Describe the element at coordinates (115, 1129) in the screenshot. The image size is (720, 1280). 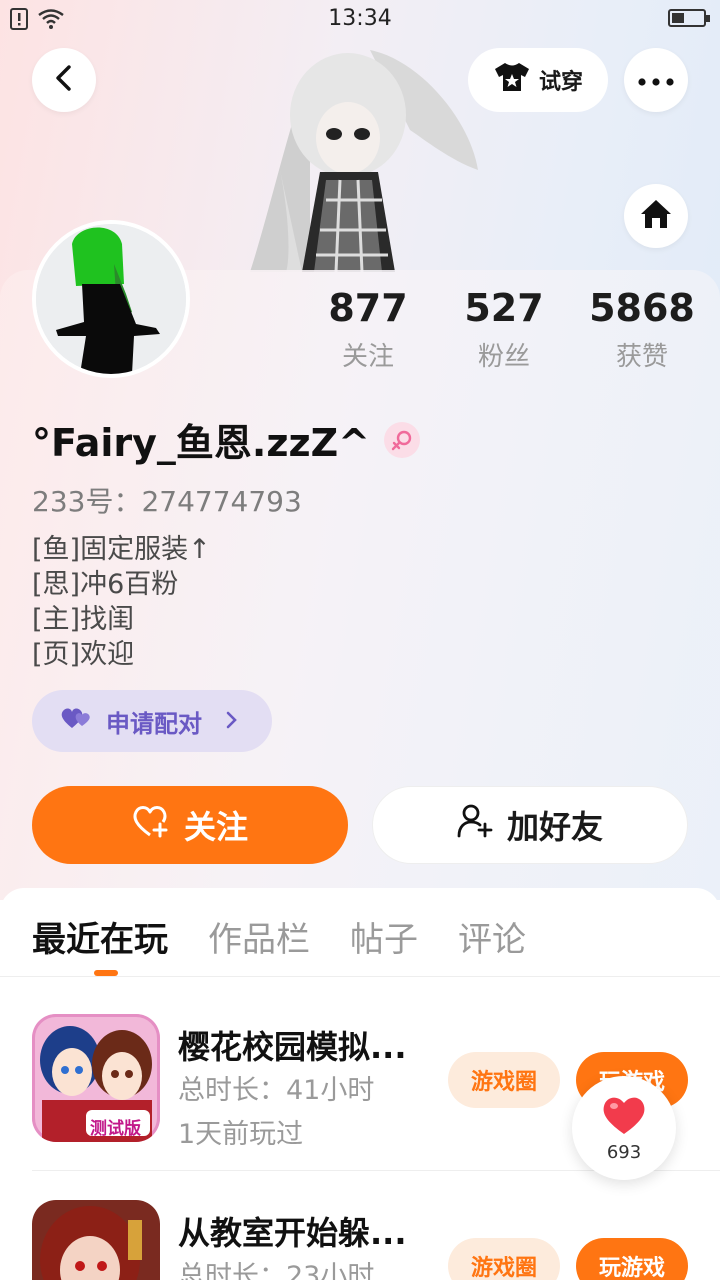
I see `game-icon-badge: 测试版` at that location.